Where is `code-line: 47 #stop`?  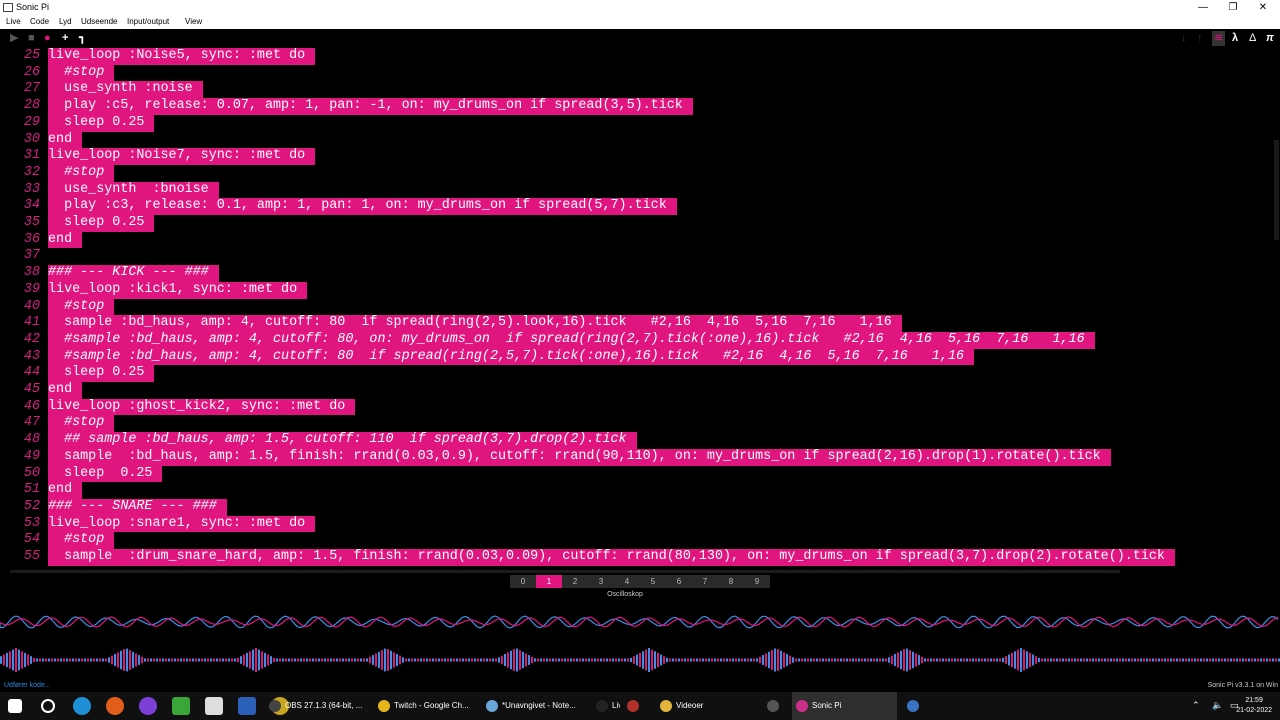
code-line: 47 #stop is located at coordinates (640, 424).